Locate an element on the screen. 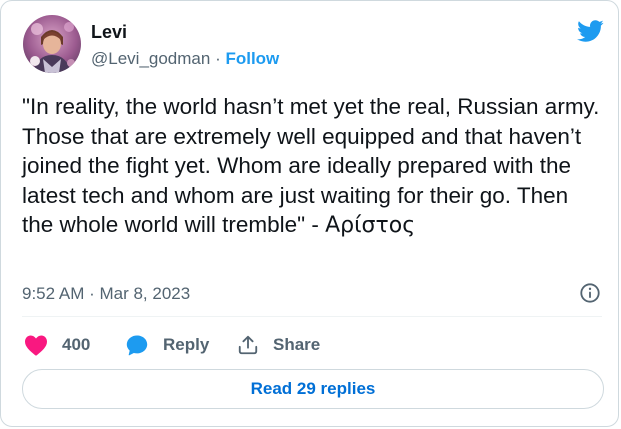 This screenshot has width=621, height=429. reply-button: Reply is located at coordinates (167, 345).